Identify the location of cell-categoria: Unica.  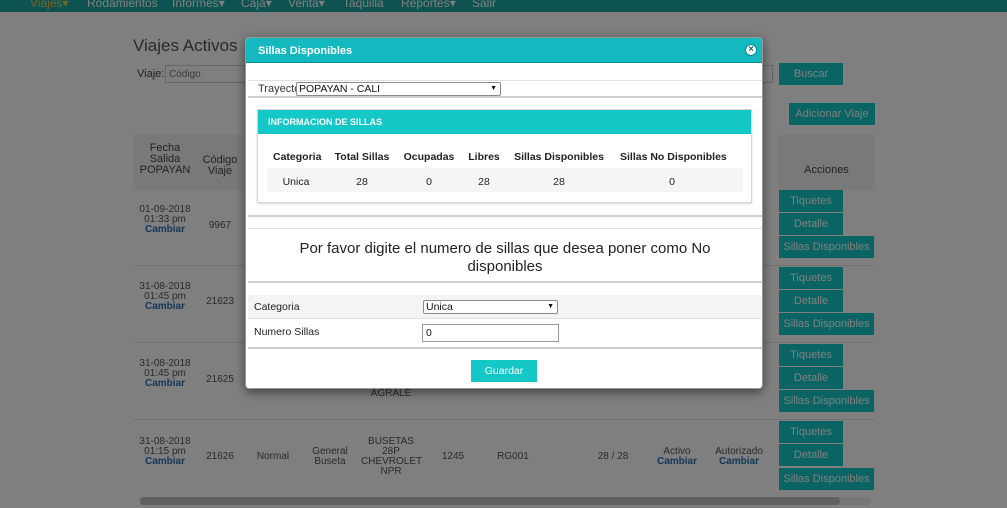
(296, 182).